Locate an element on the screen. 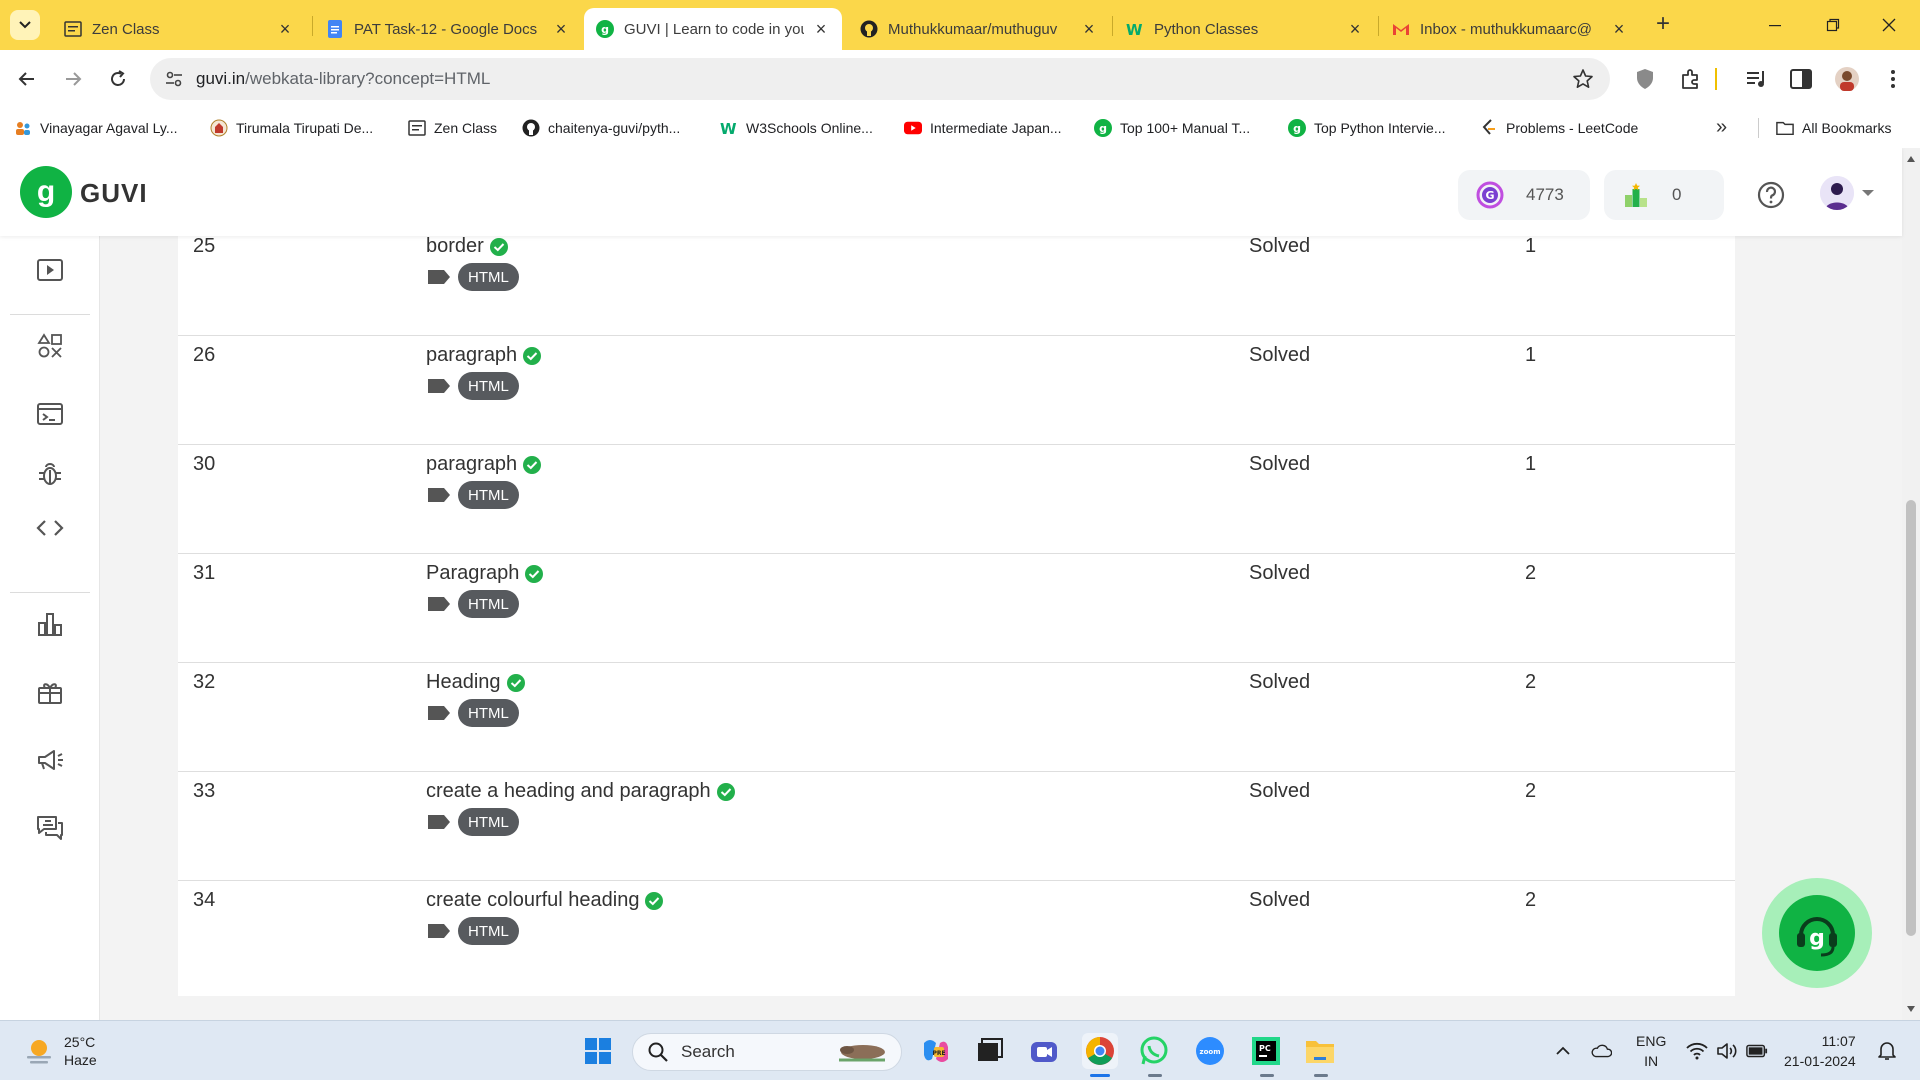 The image size is (1920, 1080). site-settings-icon is located at coordinates (174, 79).